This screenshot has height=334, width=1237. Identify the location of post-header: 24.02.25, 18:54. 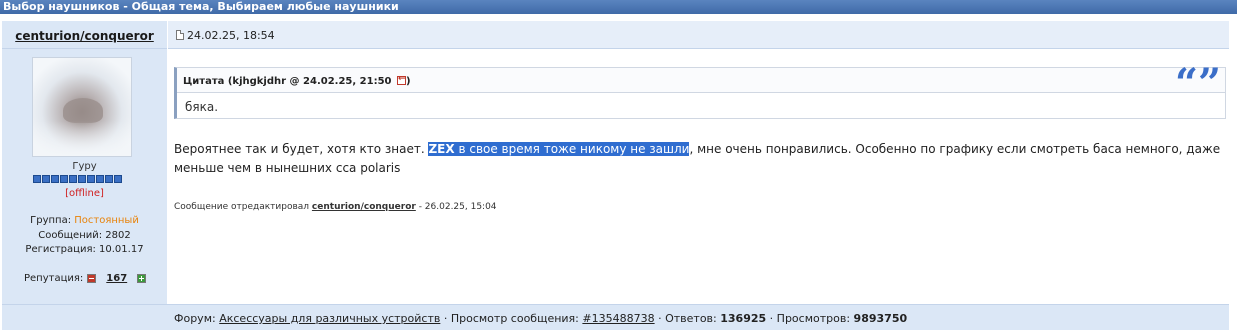
(698, 35).